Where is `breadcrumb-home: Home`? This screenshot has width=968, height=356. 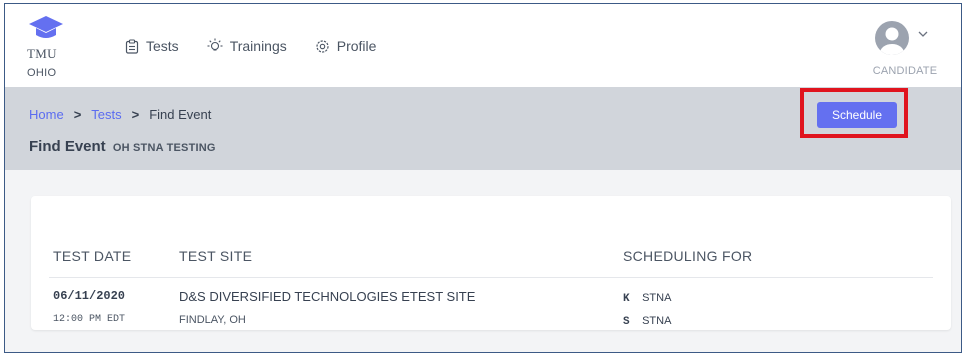 breadcrumb-home: Home is located at coordinates (46, 114).